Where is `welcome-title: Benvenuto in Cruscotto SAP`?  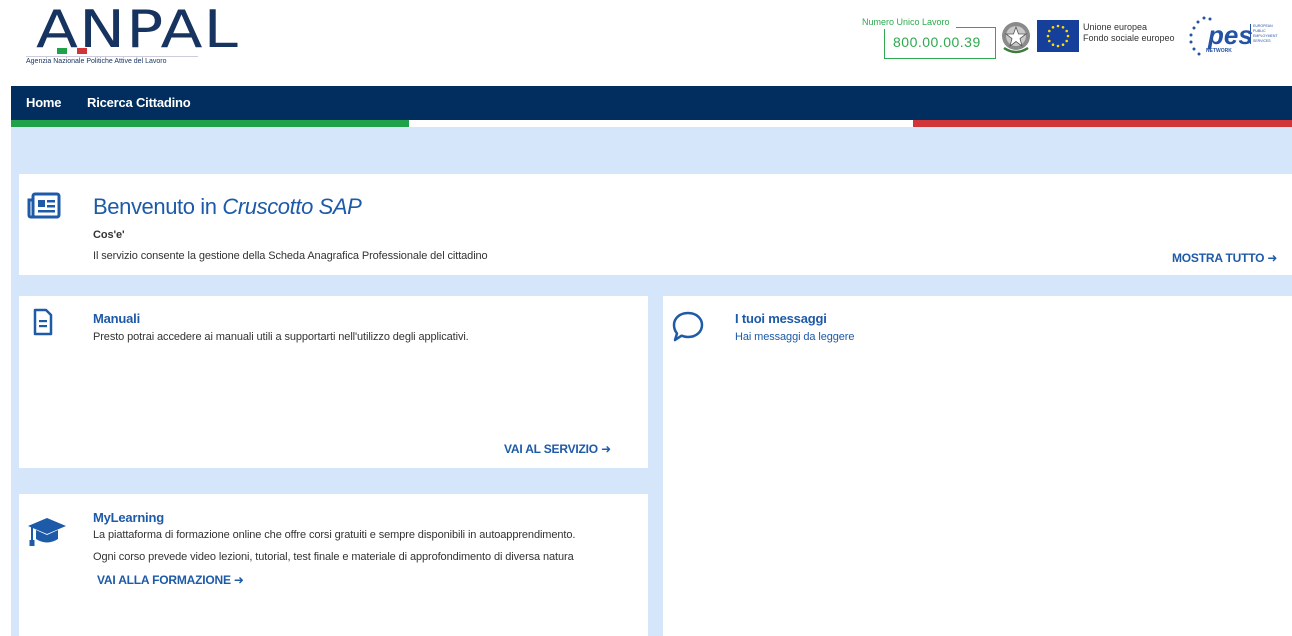
welcome-title: Benvenuto in Cruscotto SAP is located at coordinates (227, 207).